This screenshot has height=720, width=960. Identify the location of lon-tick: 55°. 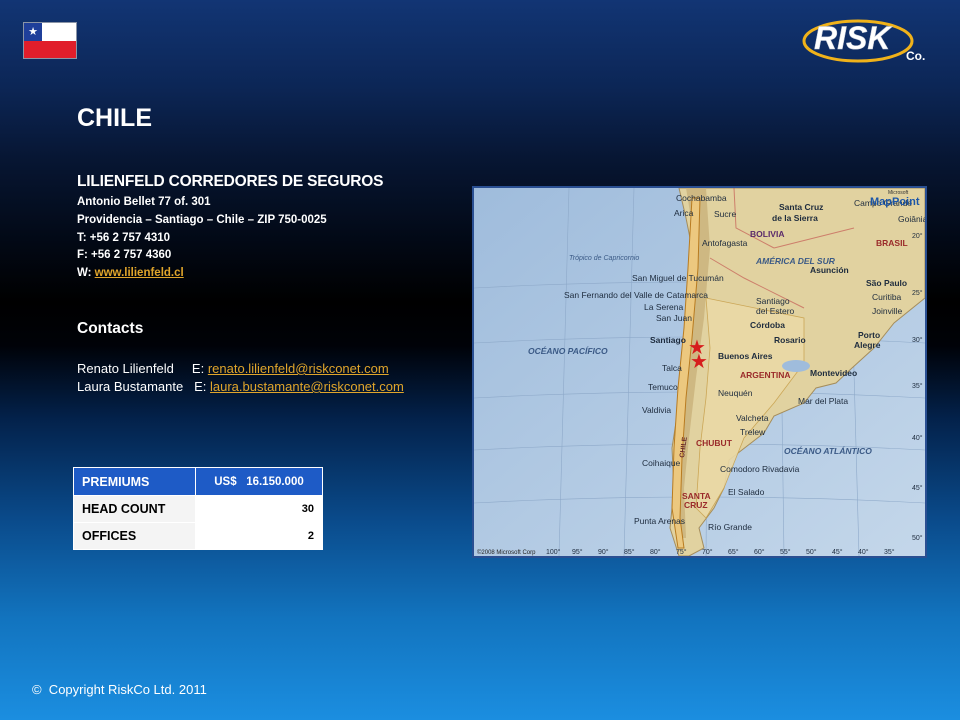
(785, 552).